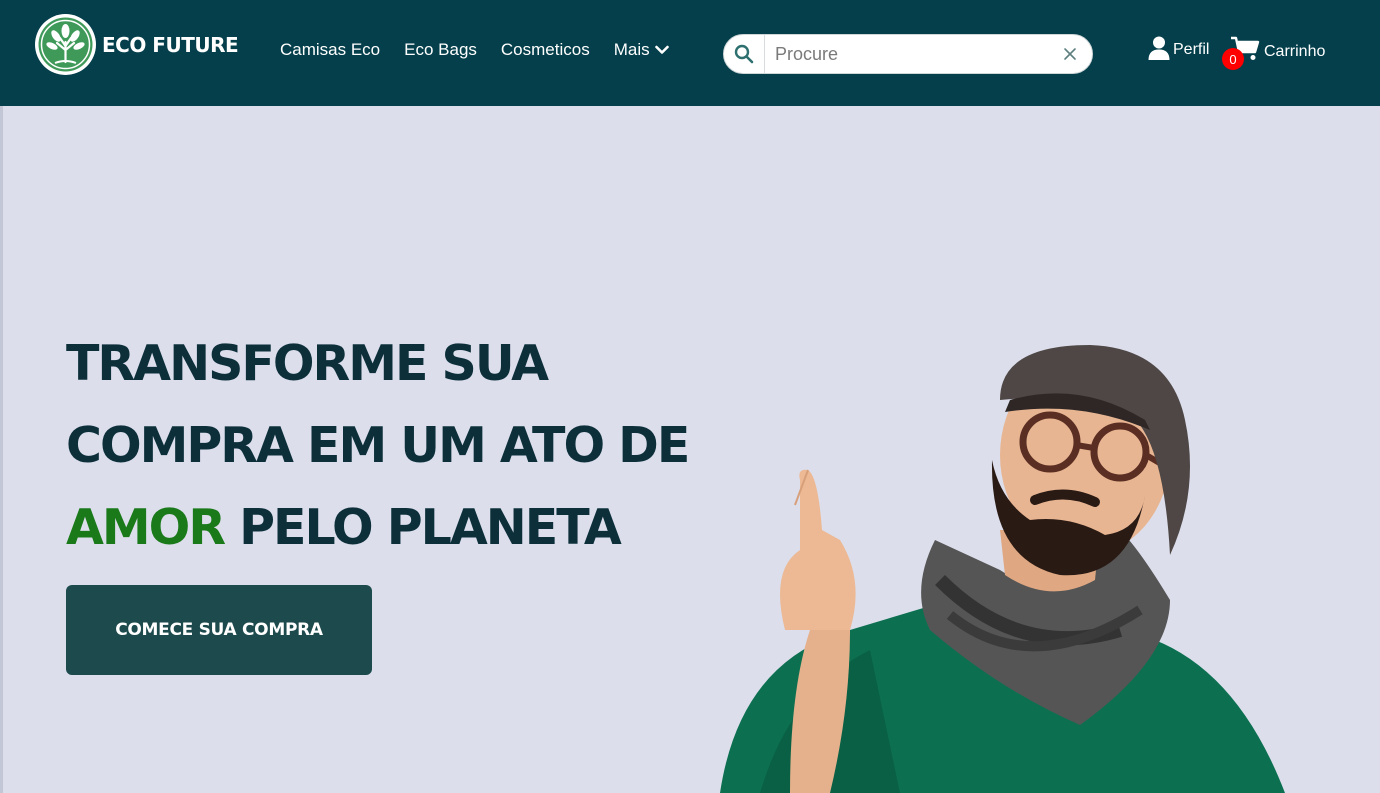 Image resolution: width=1380 pixels, height=793 pixels. What do you see at coordinates (423, 527) in the screenshot?
I see `hero-title-line3: PELO PLANETA` at bounding box center [423, 527].